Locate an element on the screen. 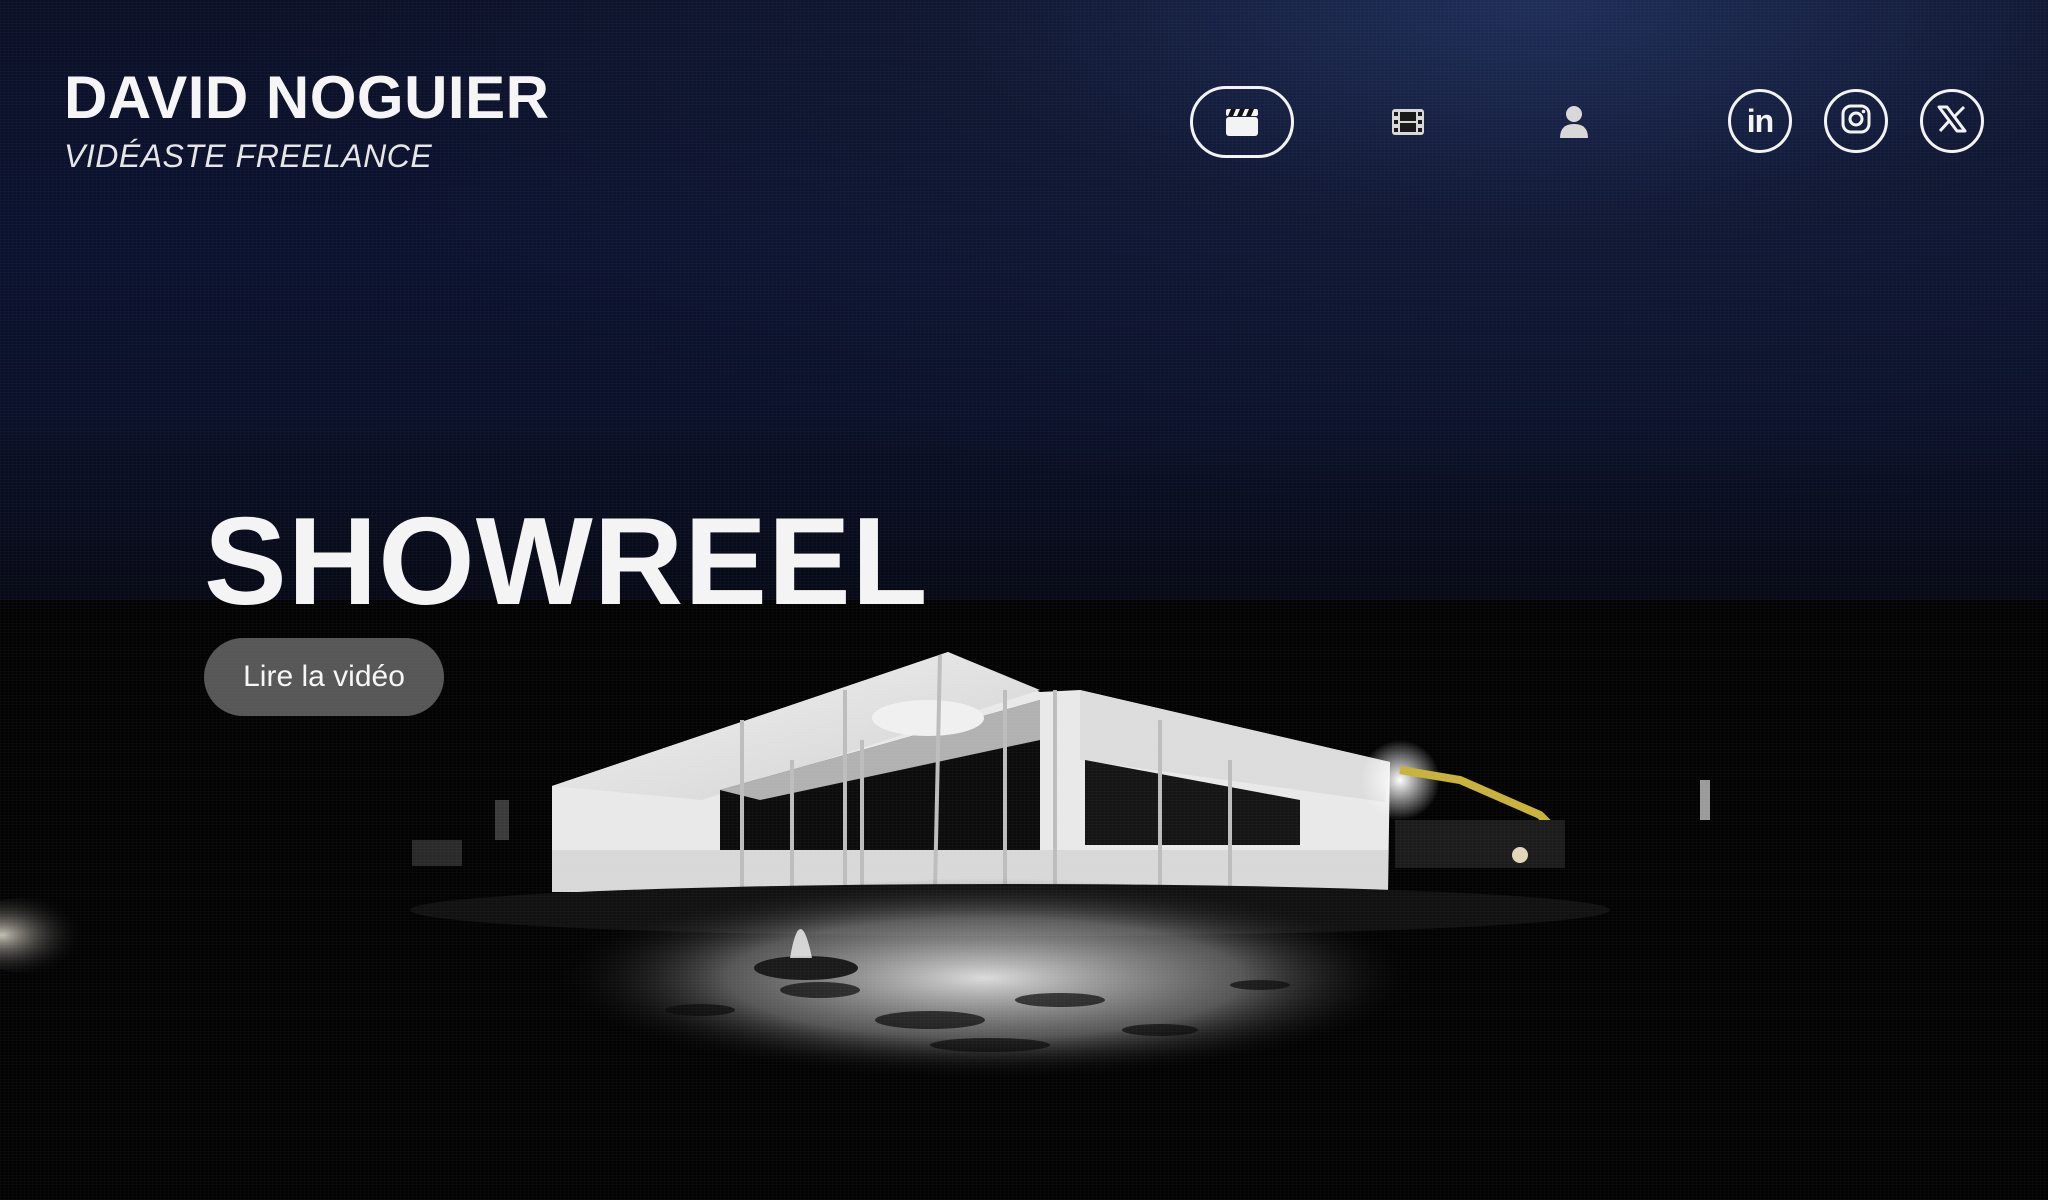  nav-item-about is located at coordinates (1574, 122).